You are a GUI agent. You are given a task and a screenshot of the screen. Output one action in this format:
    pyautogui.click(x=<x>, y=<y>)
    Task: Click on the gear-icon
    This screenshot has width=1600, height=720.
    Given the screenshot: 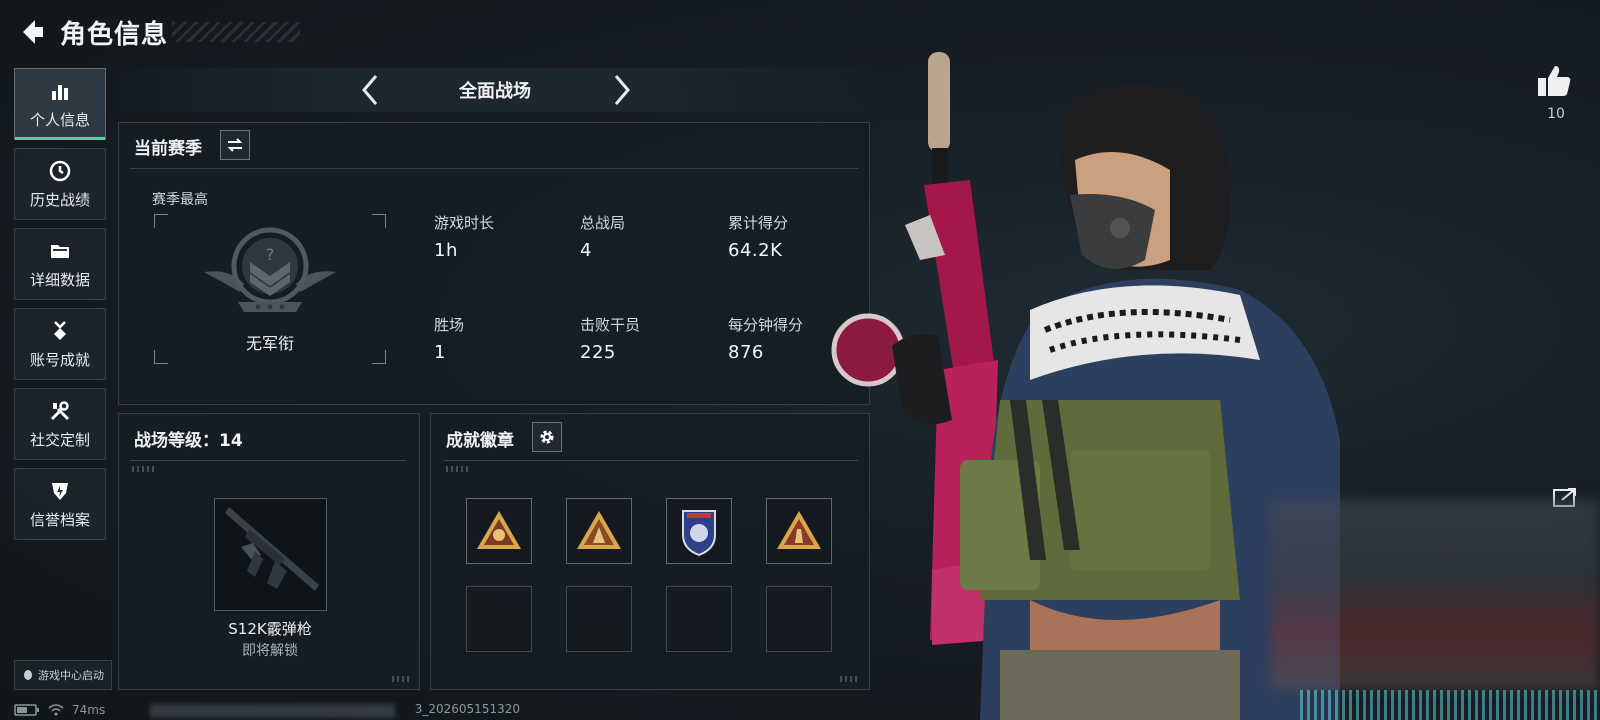 What is the action you would take?
    pyautogui.click(x=547, y=437)
    